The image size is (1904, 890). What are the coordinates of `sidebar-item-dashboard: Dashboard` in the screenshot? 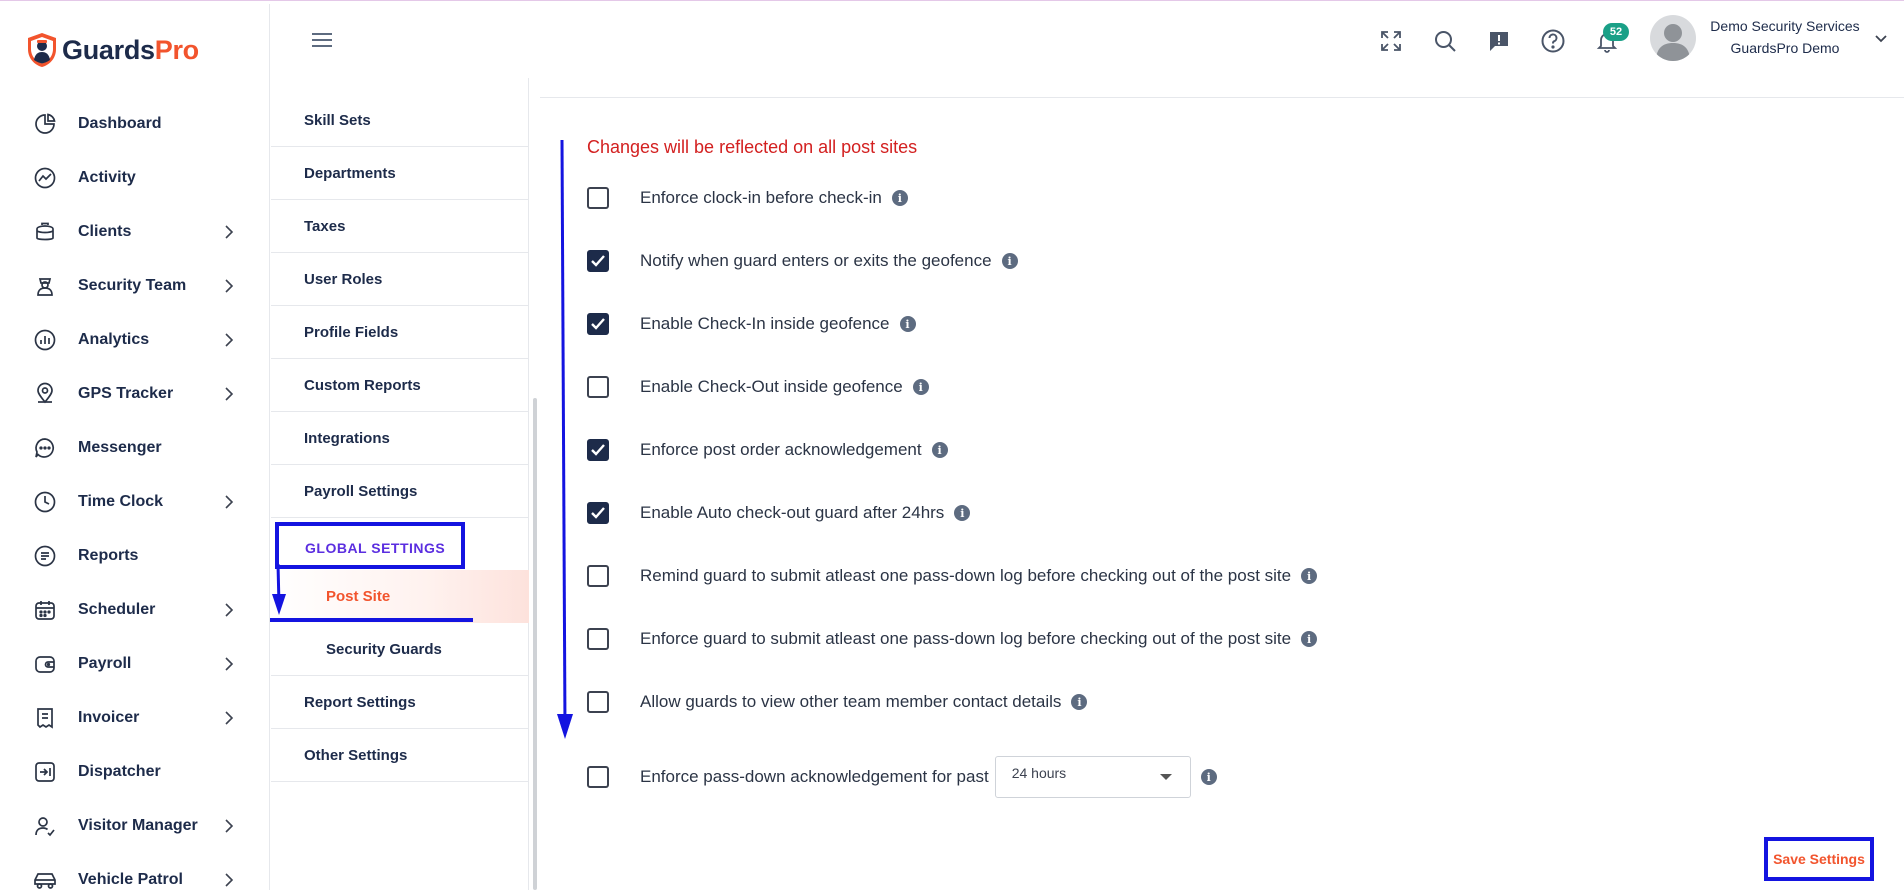 It's located at (135, 124).